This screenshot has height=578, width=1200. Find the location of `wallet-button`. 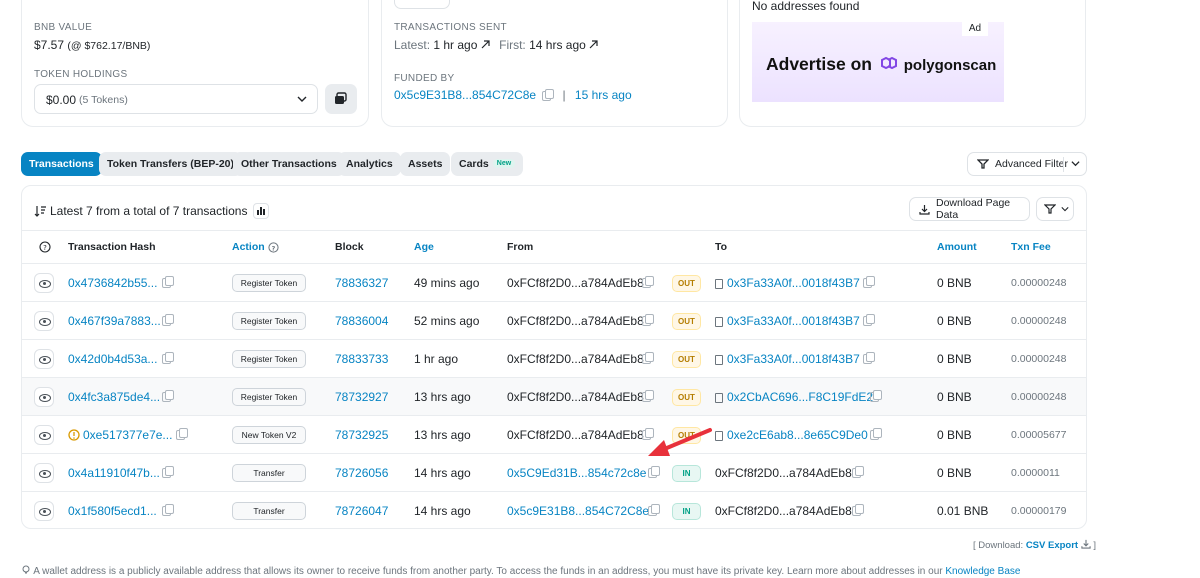

wallet-button is located at coordinates (341, 99).